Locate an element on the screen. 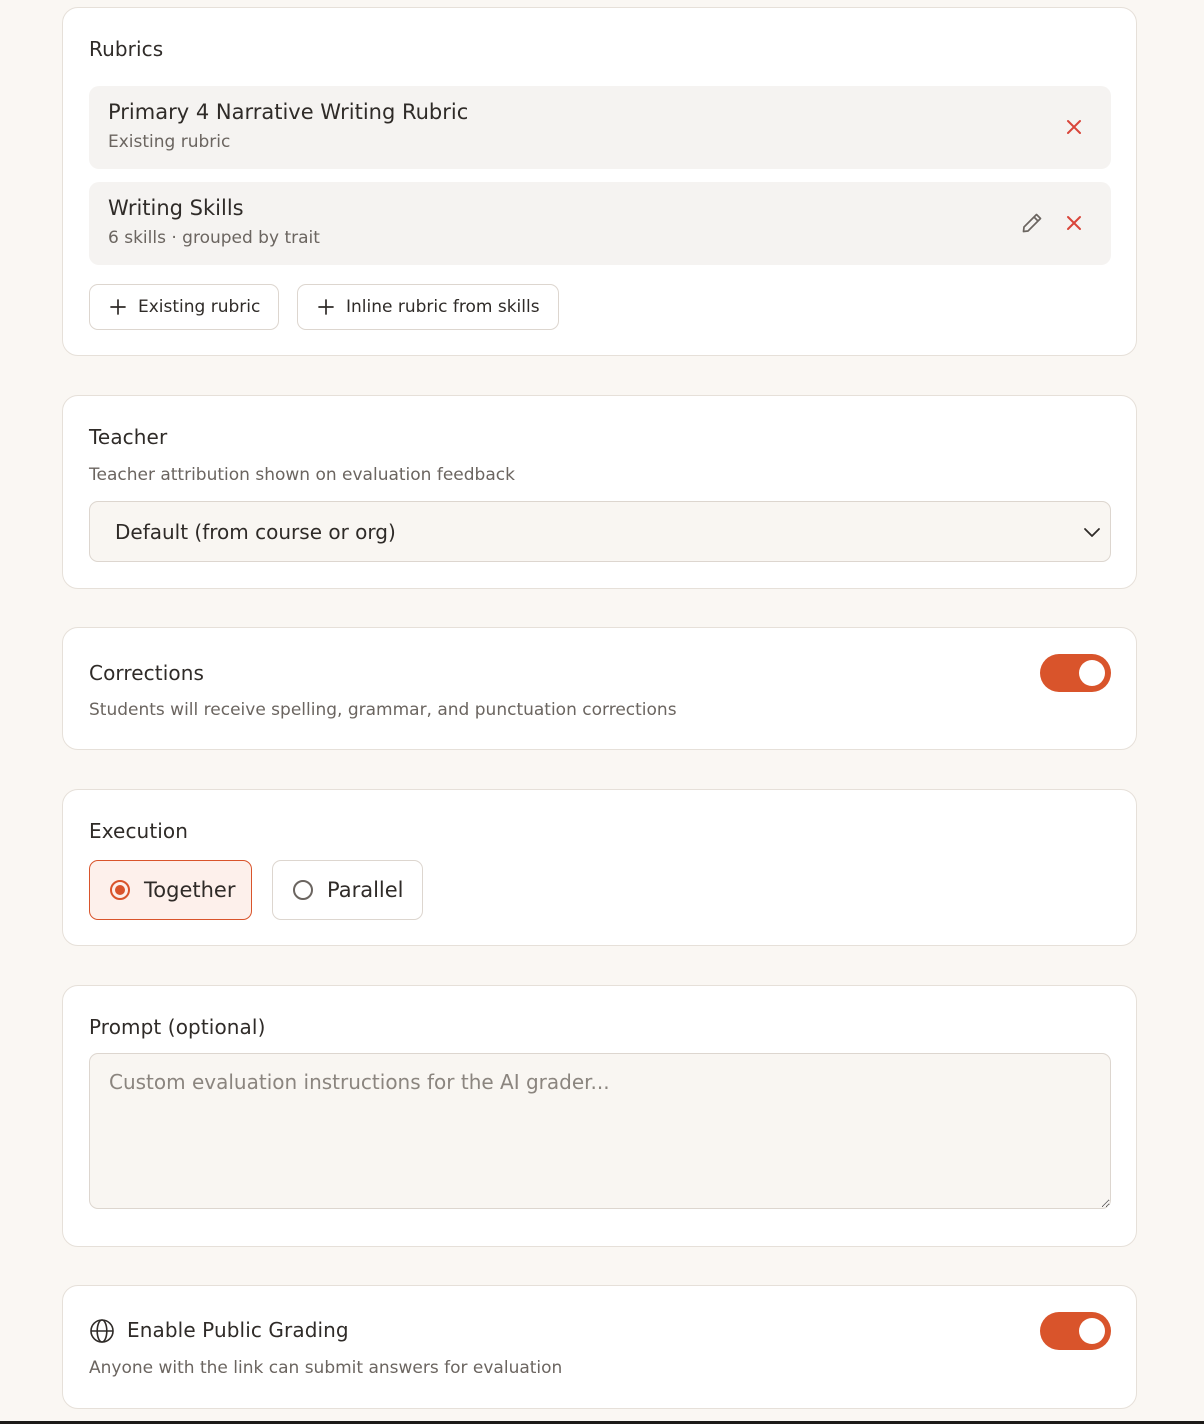  pencil-icon is located at coordinates (1032, 223).